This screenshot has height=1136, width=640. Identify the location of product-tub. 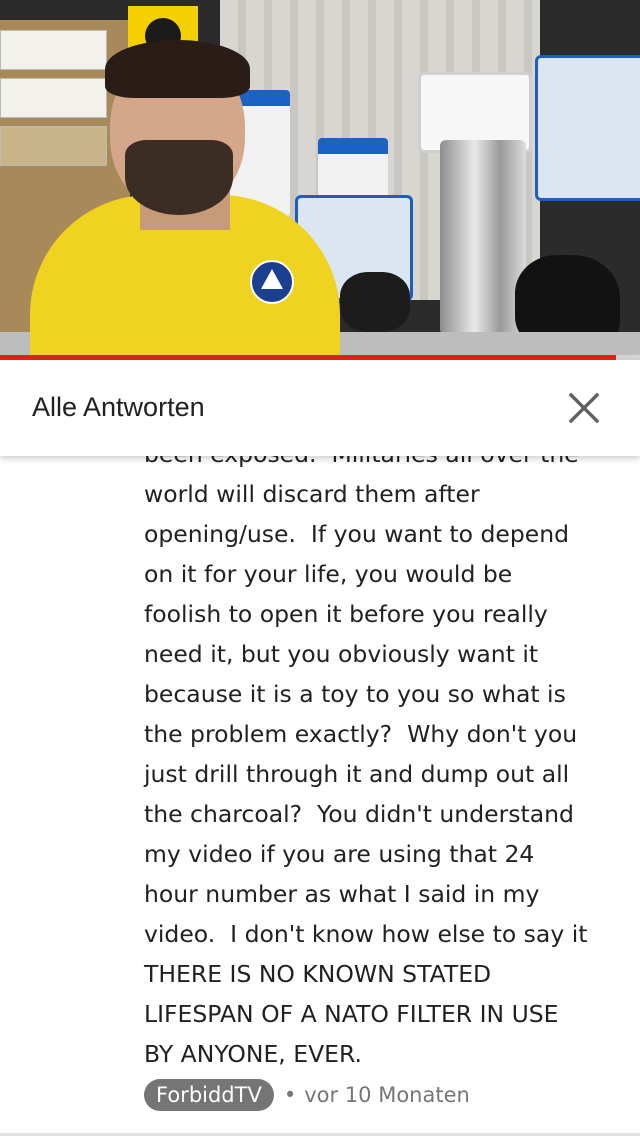
(587, 128).